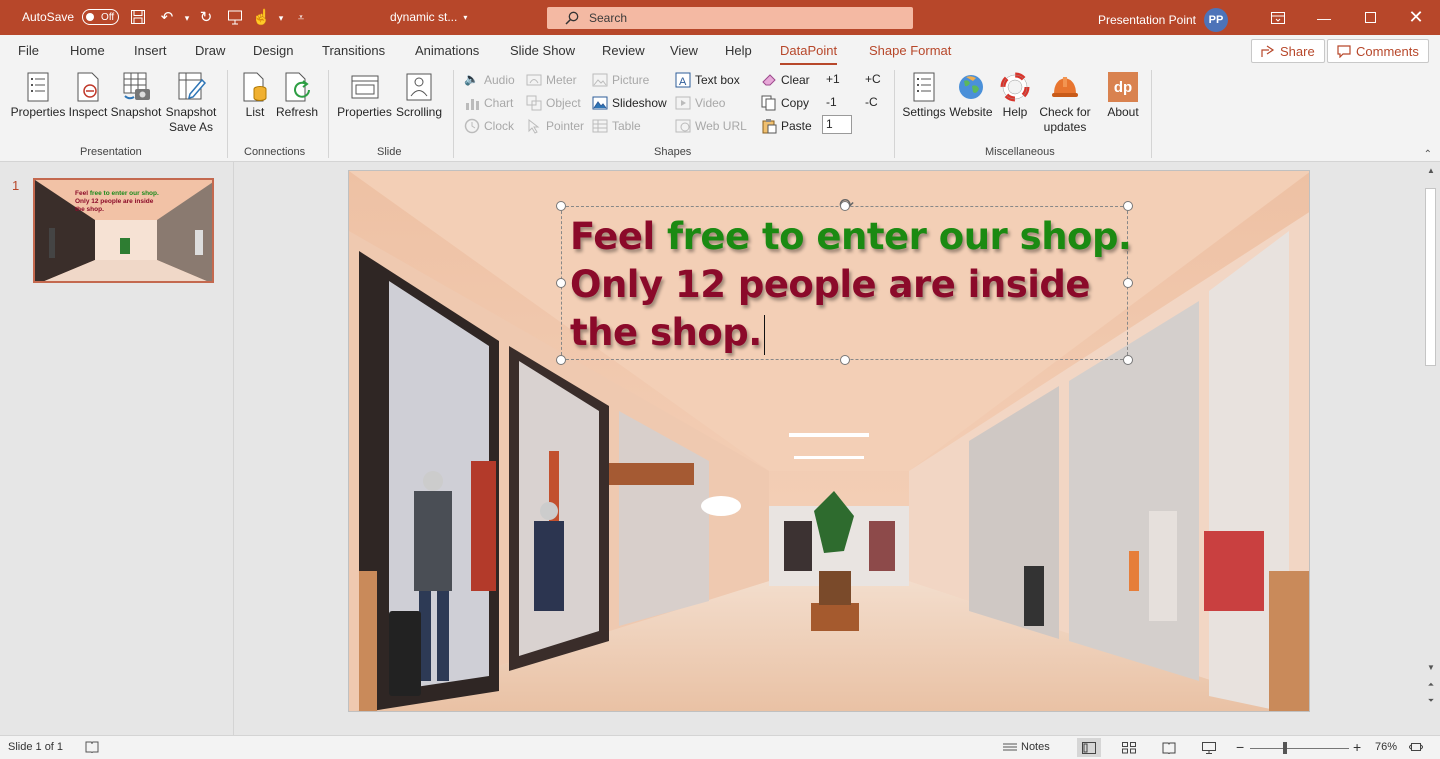 The width and height of the screenshot is (1440, 759). What do you see at coordinates (1386, 747) in the screenshot?
I see `zoom-level: 76%` at bounding box center [1386, 747].